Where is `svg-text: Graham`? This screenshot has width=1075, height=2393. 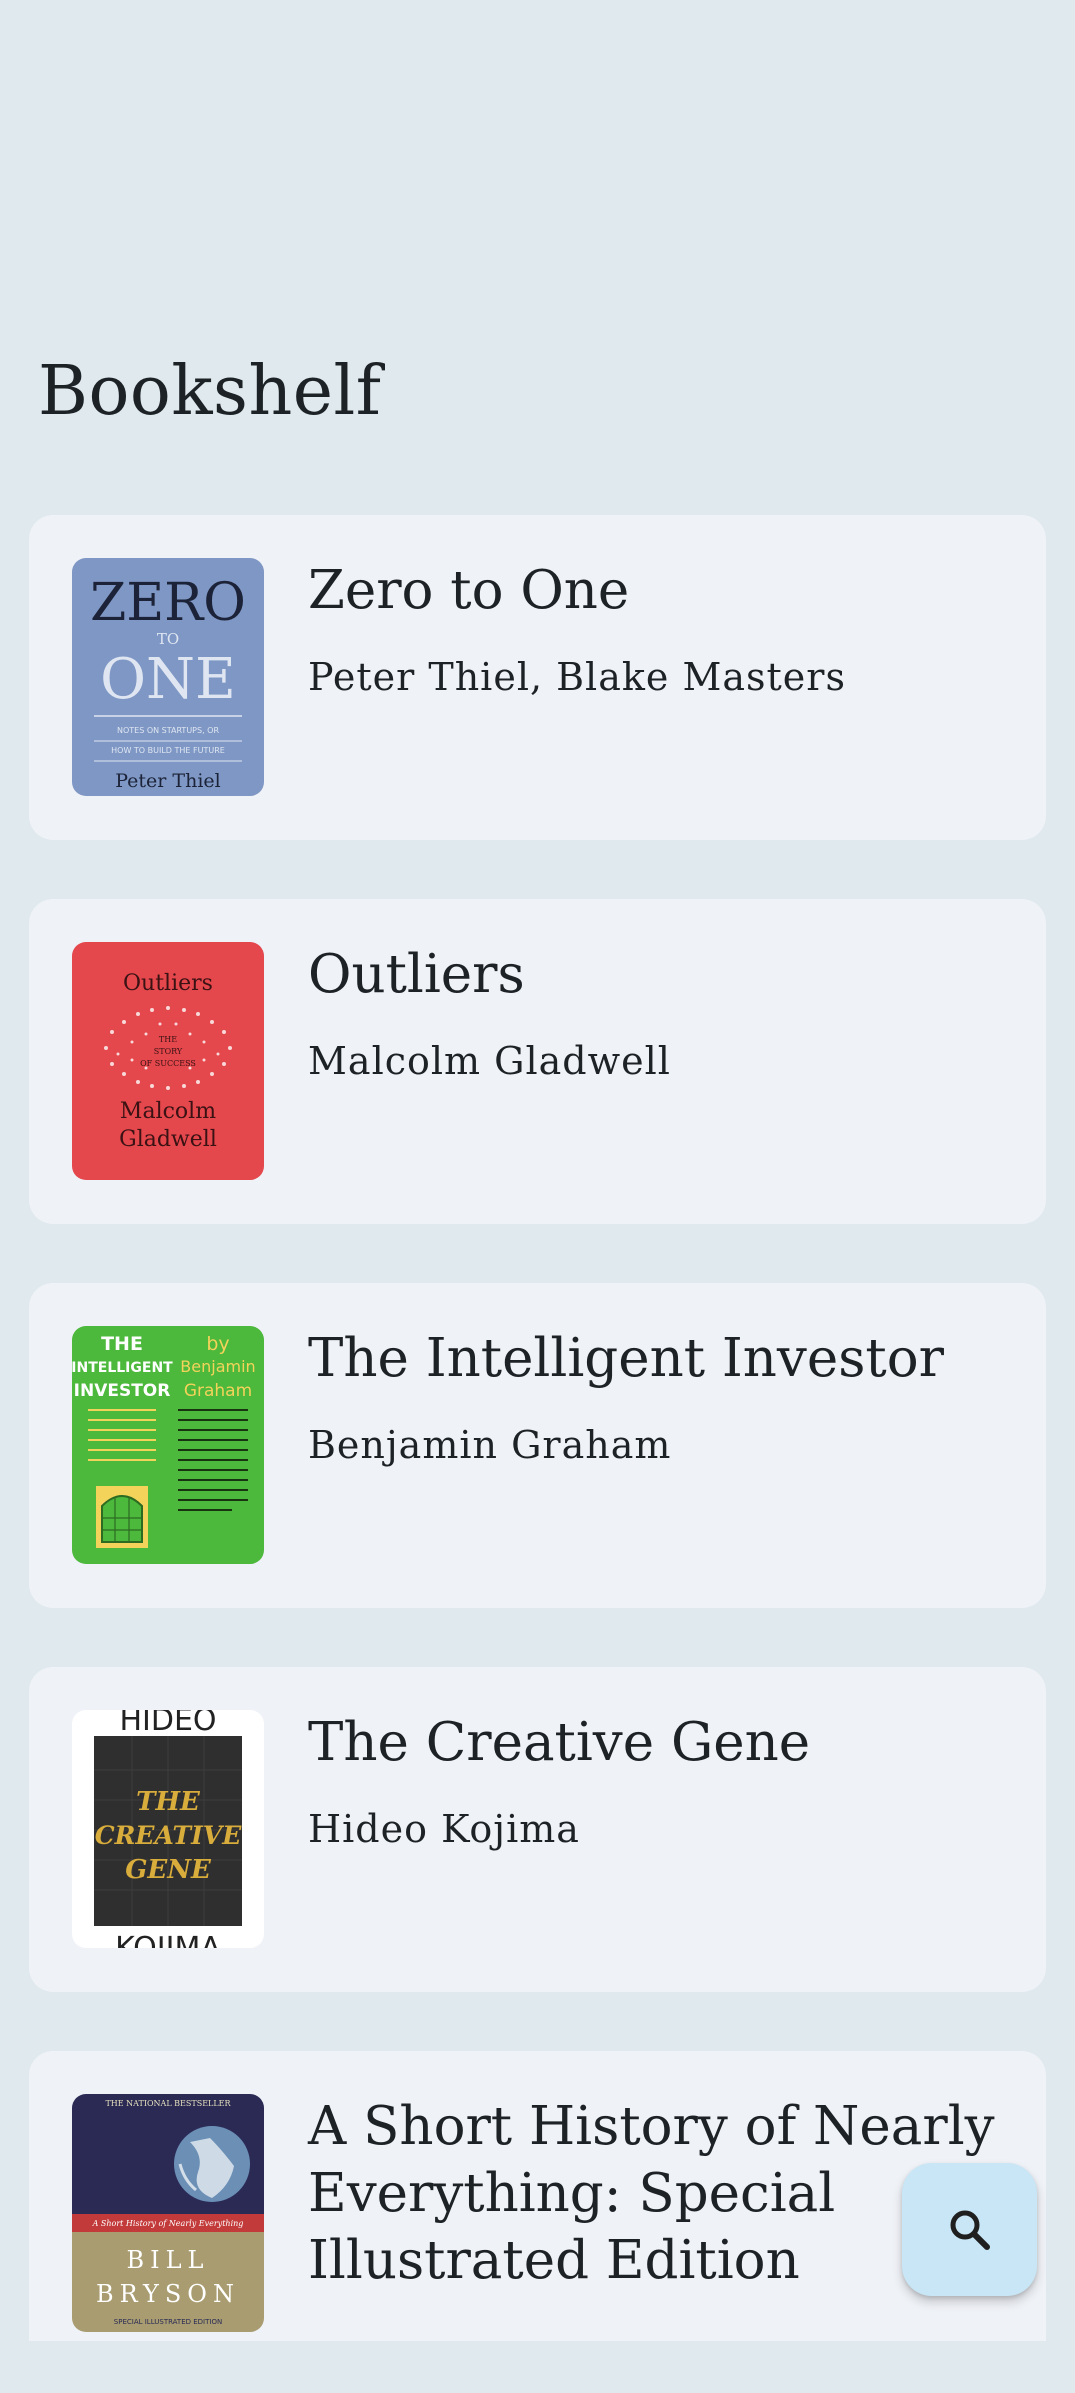
svg-text: Graham is located at coordinates (218, 1391).